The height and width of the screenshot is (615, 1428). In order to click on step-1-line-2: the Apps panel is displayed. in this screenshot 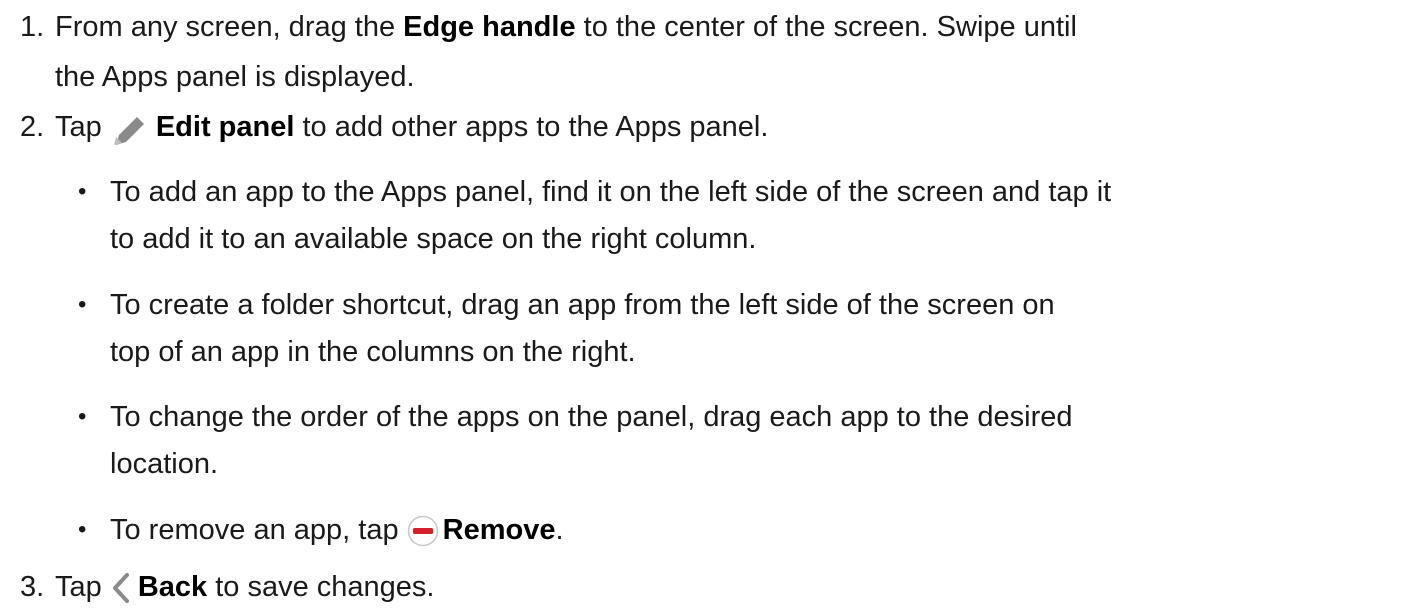, I will do `click(235, 77)`.